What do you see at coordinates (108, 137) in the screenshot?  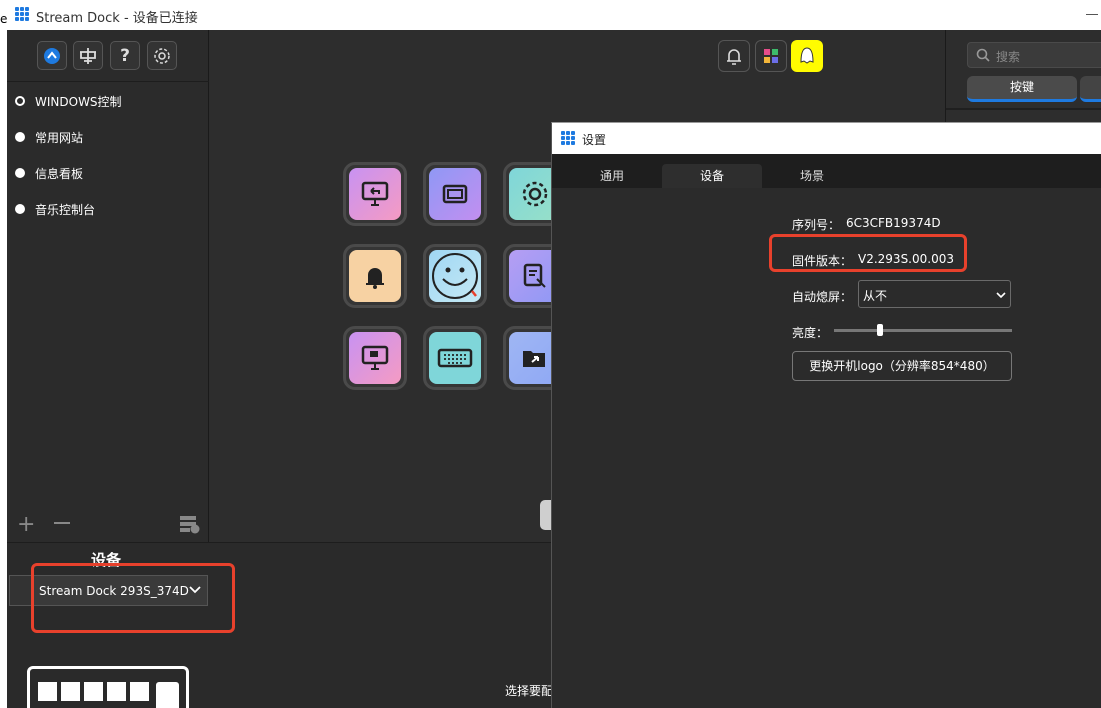 I see `category-item-websites: 常用网站` at bounding box center [108, 137].